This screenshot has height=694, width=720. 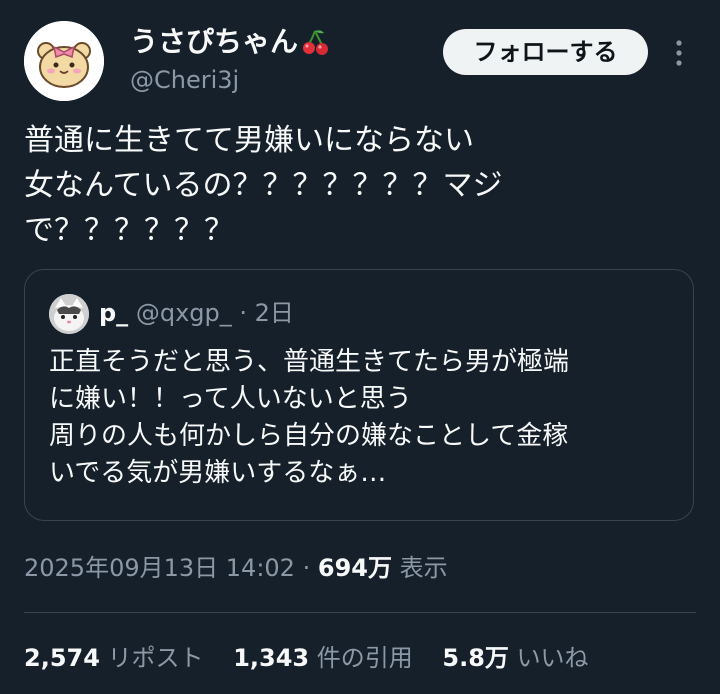 What do you see at coordinates (263, 185) in the screenshot?
I see `tweet-text: 普通に生きてて男嫌いにならない 女なんているの？？？？？？？マジ で？？？？？？` at bounding box center [263, 185].